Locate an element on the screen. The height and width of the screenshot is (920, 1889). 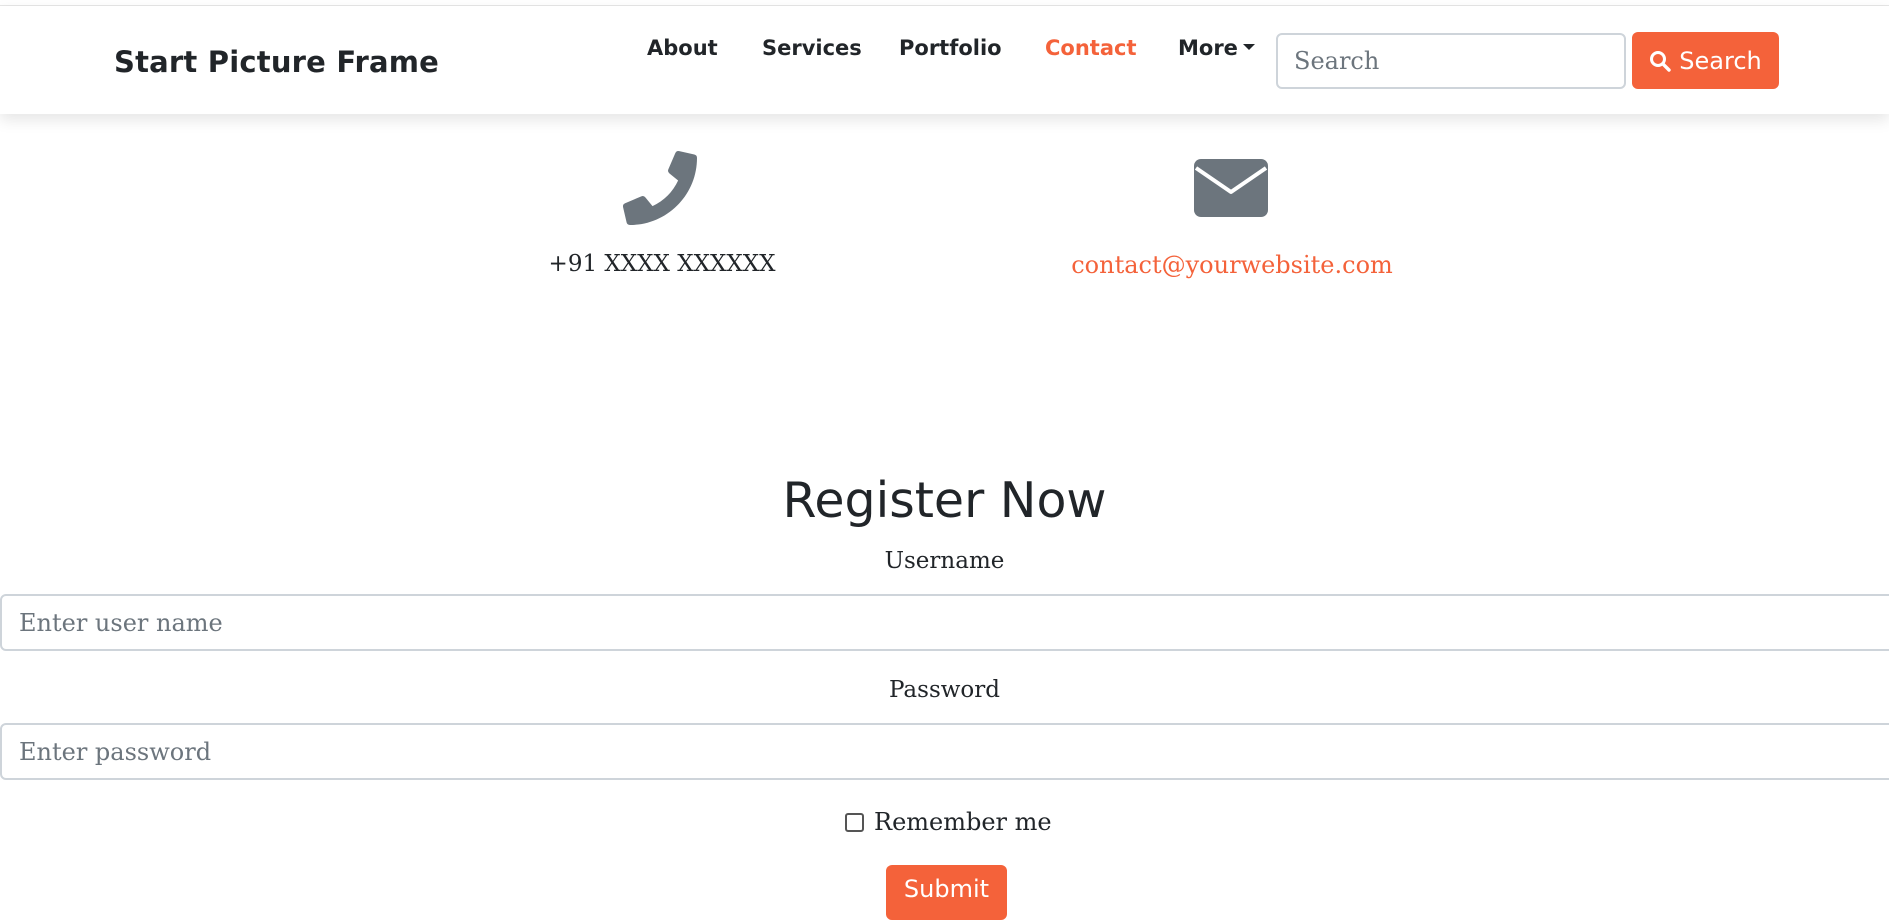
caret-down-icon is located at coordinates (1248, 47).